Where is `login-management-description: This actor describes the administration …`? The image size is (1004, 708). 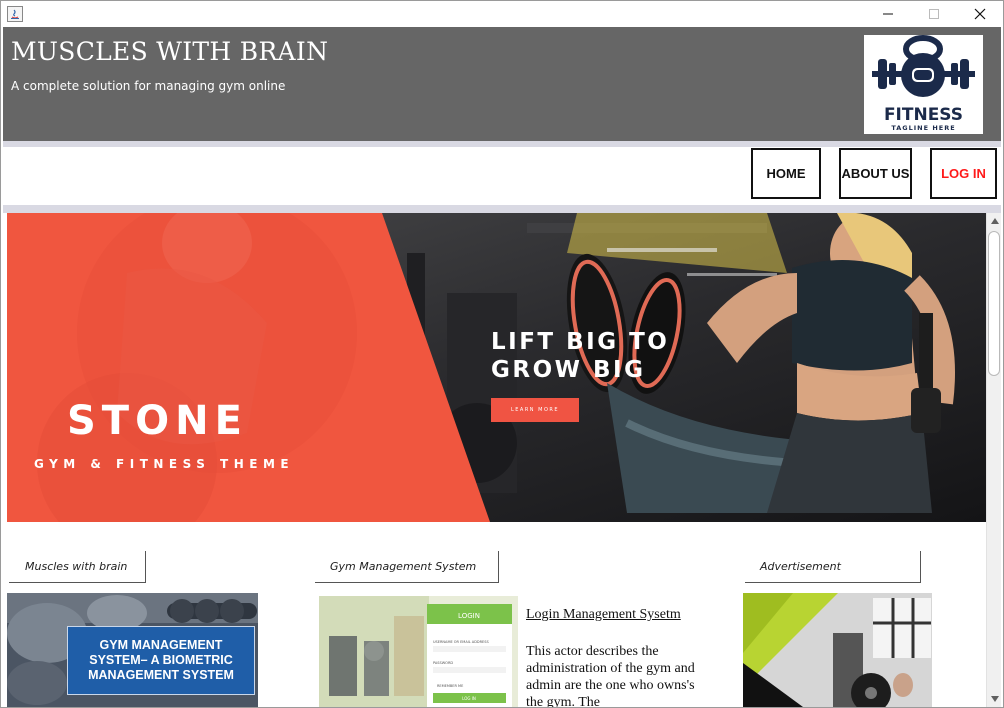
login-management-description: This actor describes the administration … is located at coordinates (610, 675).